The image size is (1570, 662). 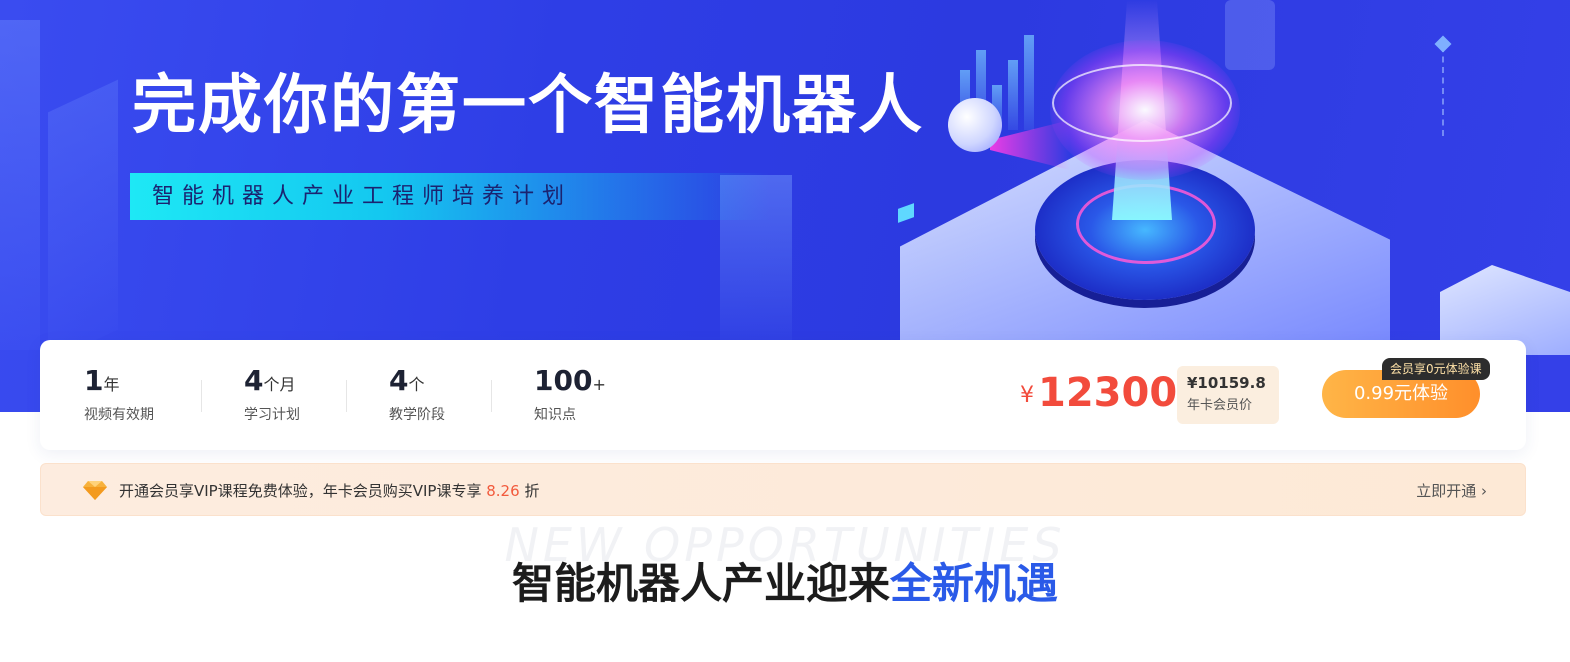 I want to click on section-title-black: 智能机器人产业迎来, so click(x=700, y=583).